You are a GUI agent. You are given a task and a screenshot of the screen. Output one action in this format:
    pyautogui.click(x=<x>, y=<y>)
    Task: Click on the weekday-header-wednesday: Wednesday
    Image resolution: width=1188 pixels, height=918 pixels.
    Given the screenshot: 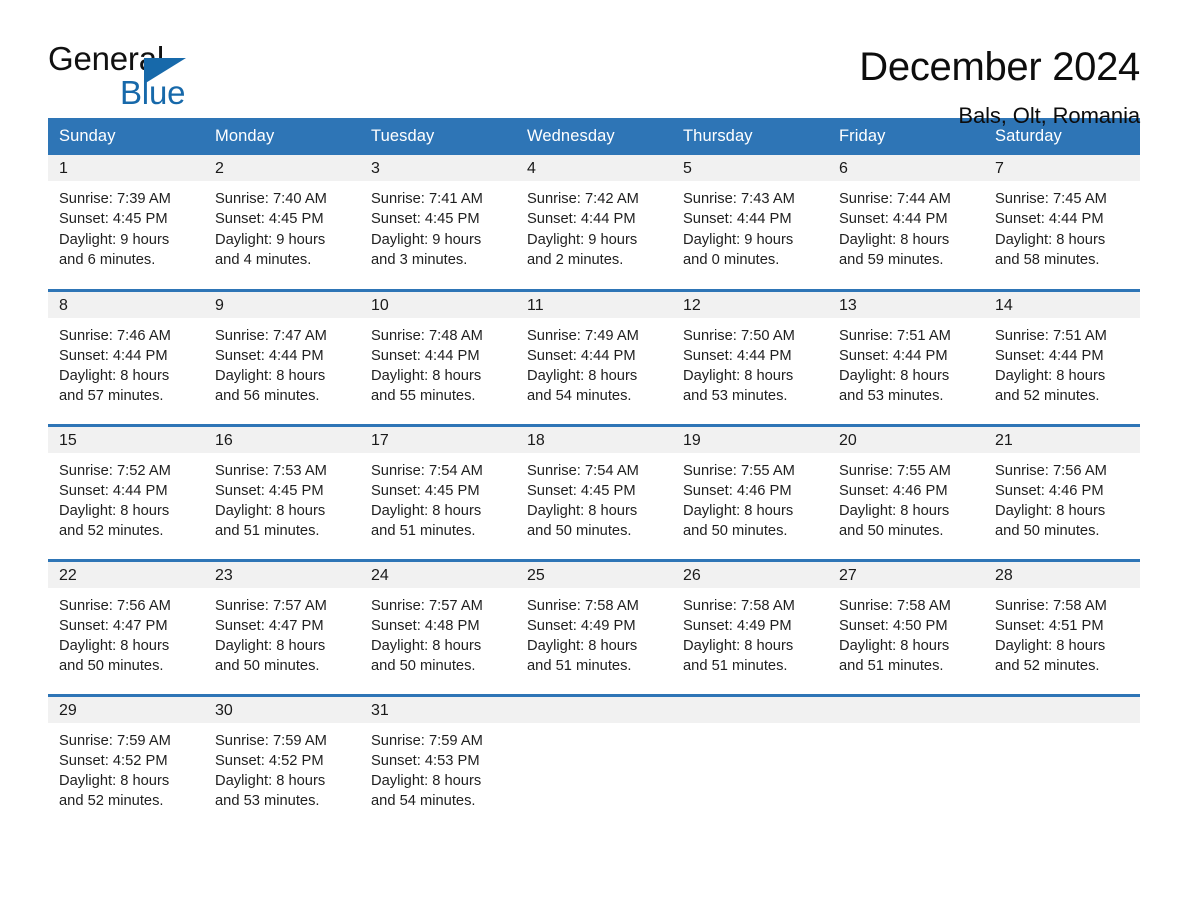 What is the action you would take?
    pyautogui.click(x=594, y=136)
    